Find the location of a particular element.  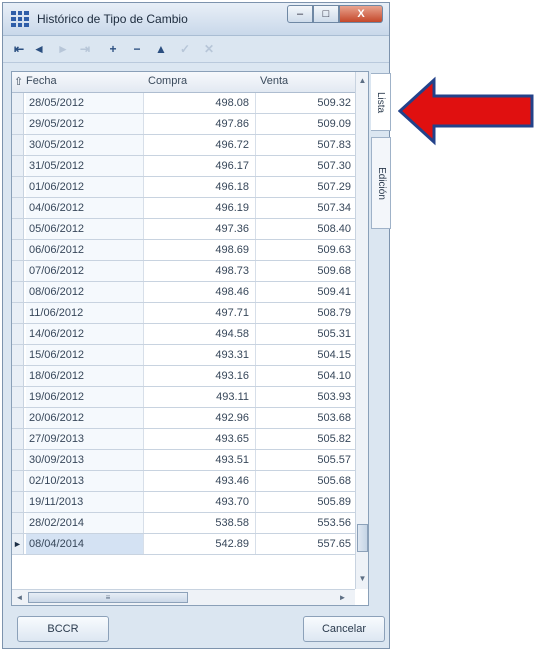

compra-cell: 493.11 is located at coordinates (200, 397).